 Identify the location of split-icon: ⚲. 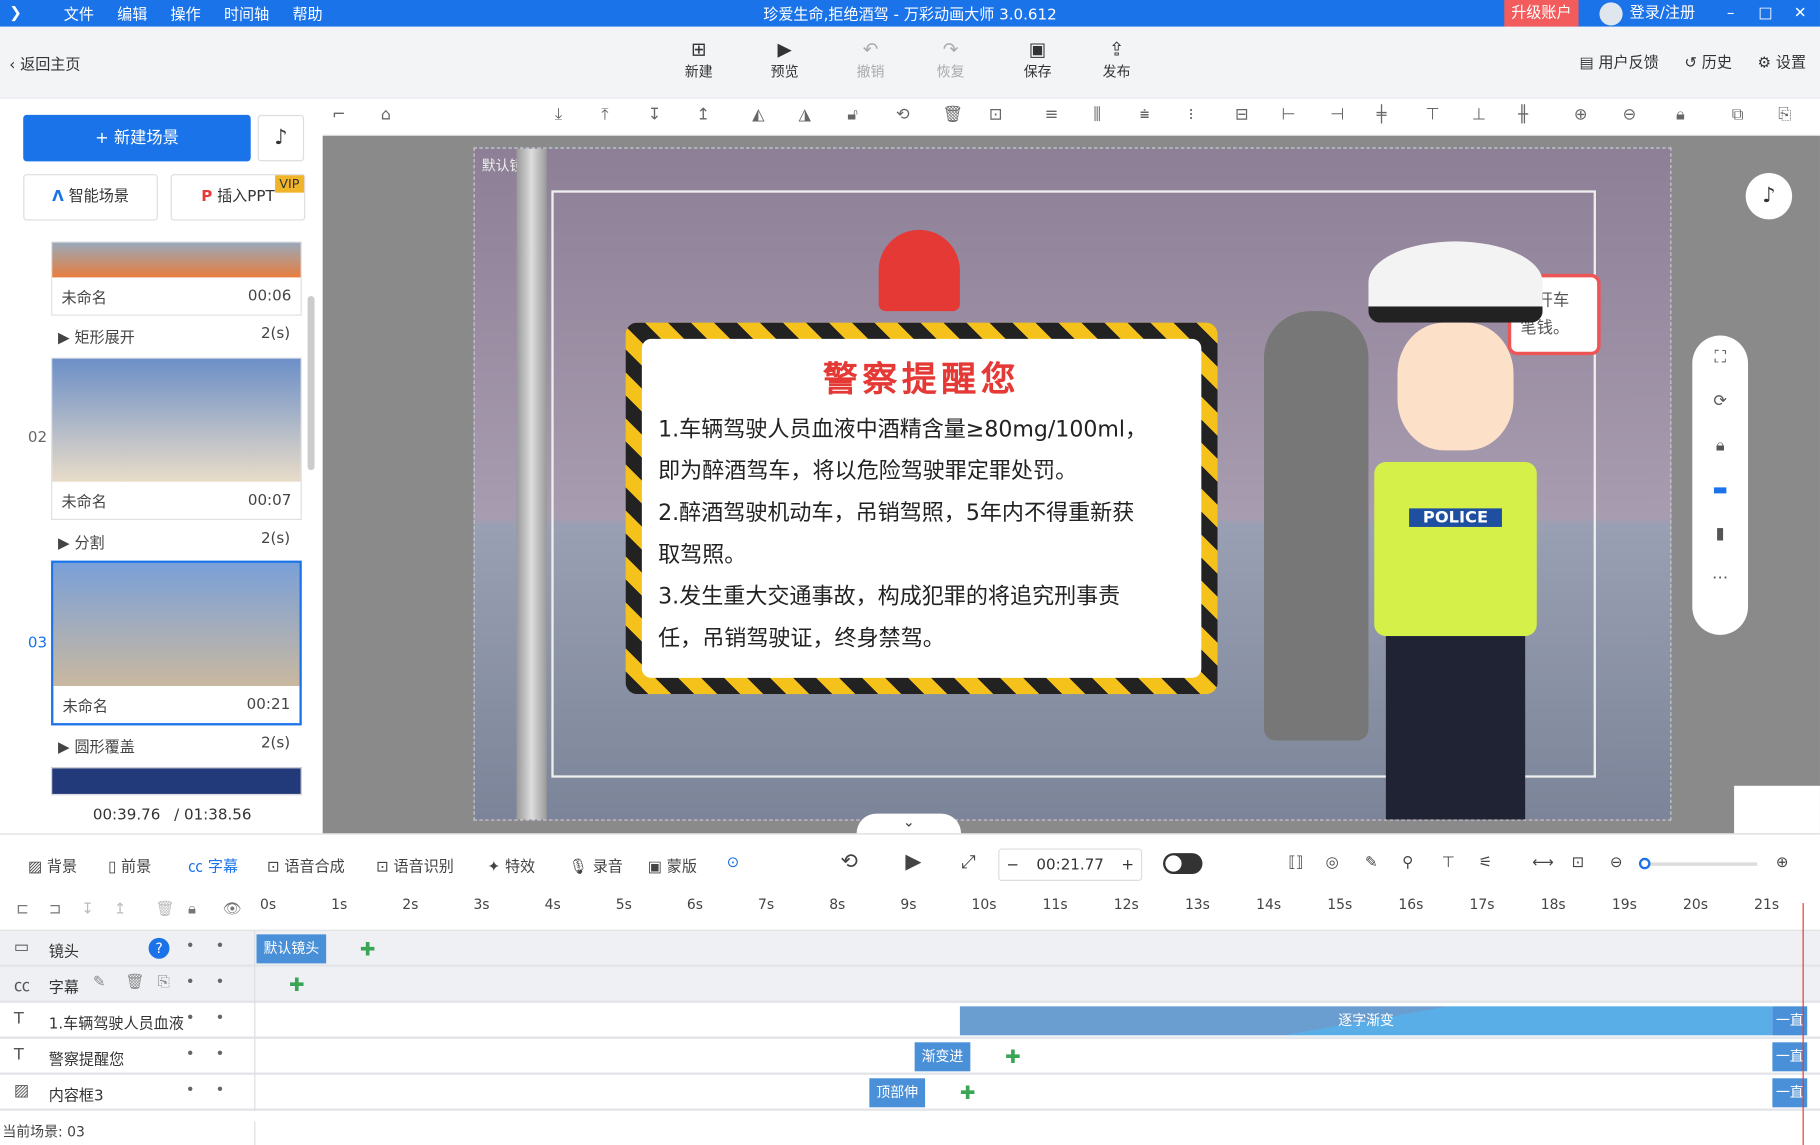
(1407, 862).